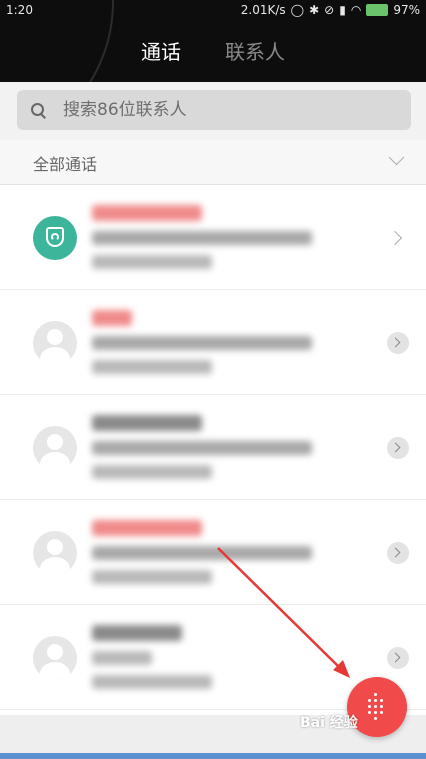 The image size is (426, 759). I want to click on watermark: Bai 经验, so click(329, 723).